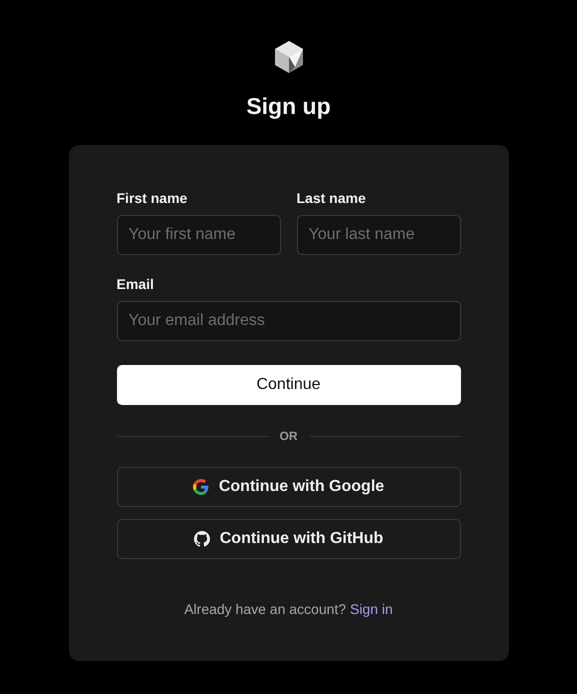  What do you see at coordinates (135, 284) in the screenshot?
I see `field-label: Email` at bounding box center [135, 284].